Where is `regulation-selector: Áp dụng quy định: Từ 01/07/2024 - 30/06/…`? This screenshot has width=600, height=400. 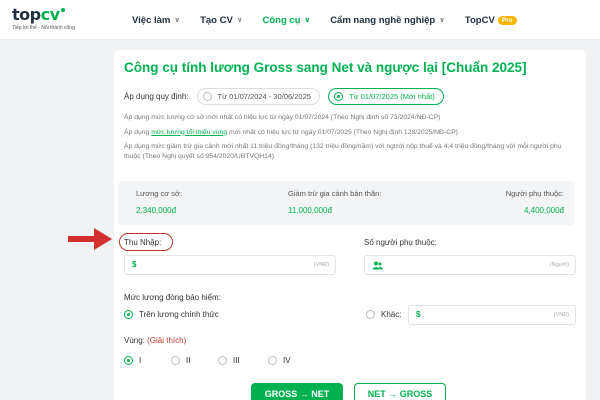 regulation-selector: Áp dụng quy định: Từ 01/07/2024 - 30/06/… is located at coordinates (284, 96).